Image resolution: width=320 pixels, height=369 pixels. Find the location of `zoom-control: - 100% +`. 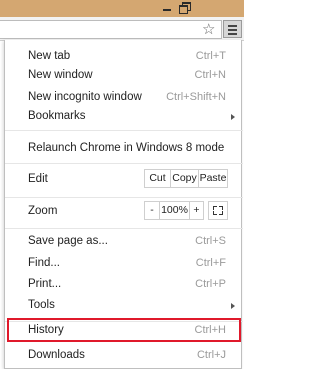

zoom-control: - 100% + is located at coordinates (174, 210).